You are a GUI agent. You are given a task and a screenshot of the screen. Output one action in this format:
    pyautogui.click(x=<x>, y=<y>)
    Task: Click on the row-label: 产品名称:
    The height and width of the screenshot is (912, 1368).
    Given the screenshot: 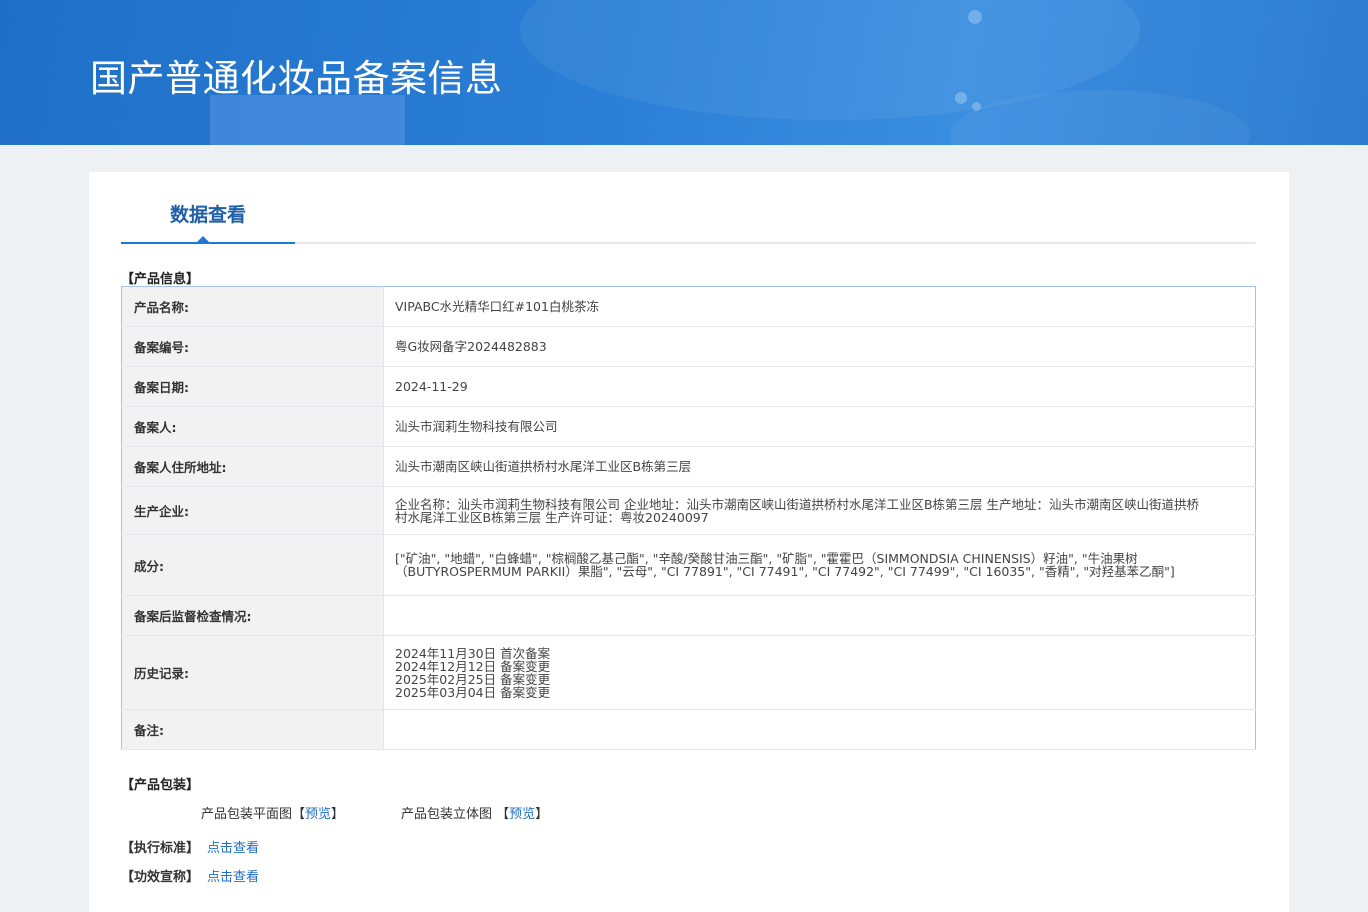 What is the action you would take?
    pyautogui.click(x=252, y=306)
    